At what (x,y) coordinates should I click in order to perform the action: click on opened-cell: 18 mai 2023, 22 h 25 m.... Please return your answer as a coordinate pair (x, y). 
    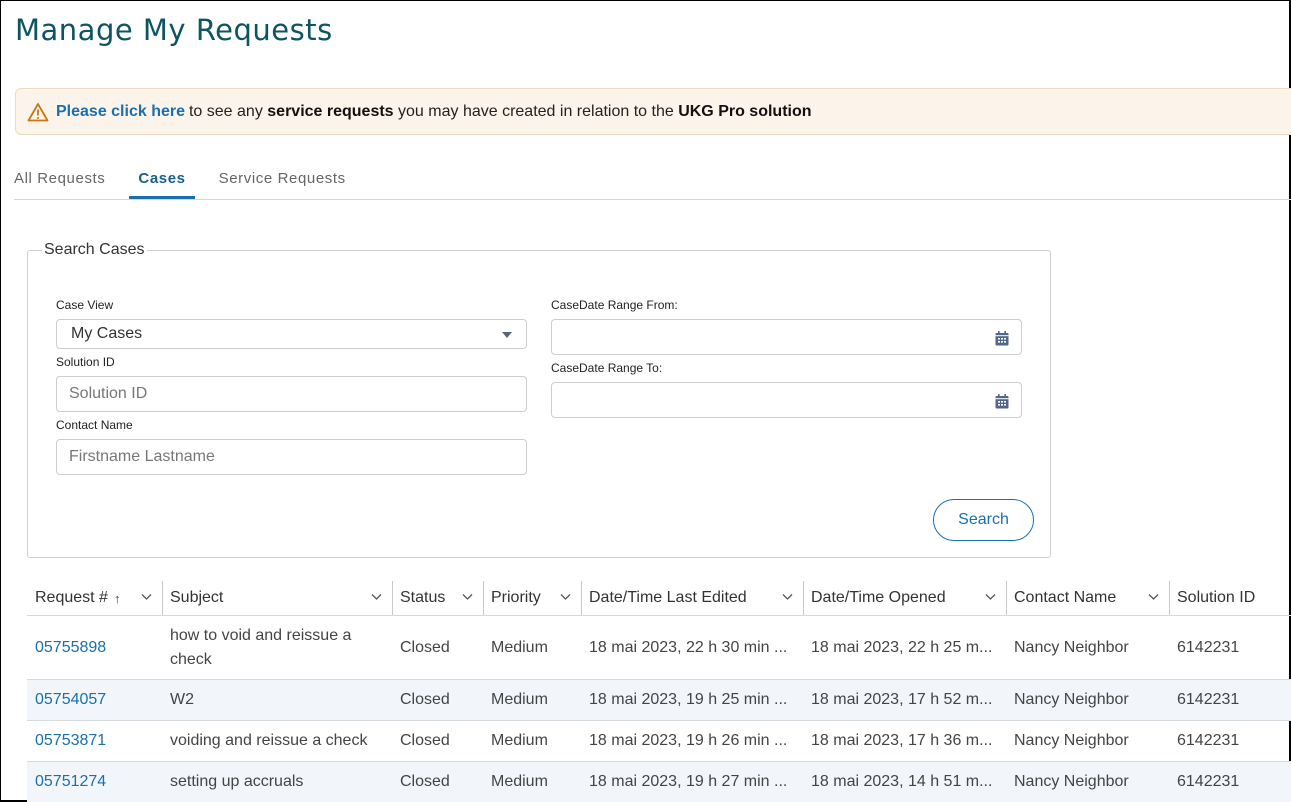
    Looking at the image, I should click on (902, 647).